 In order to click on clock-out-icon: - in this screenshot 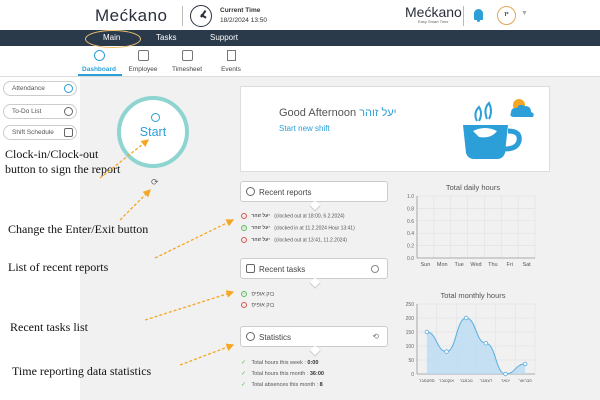, I will do `click(244, 240)`.